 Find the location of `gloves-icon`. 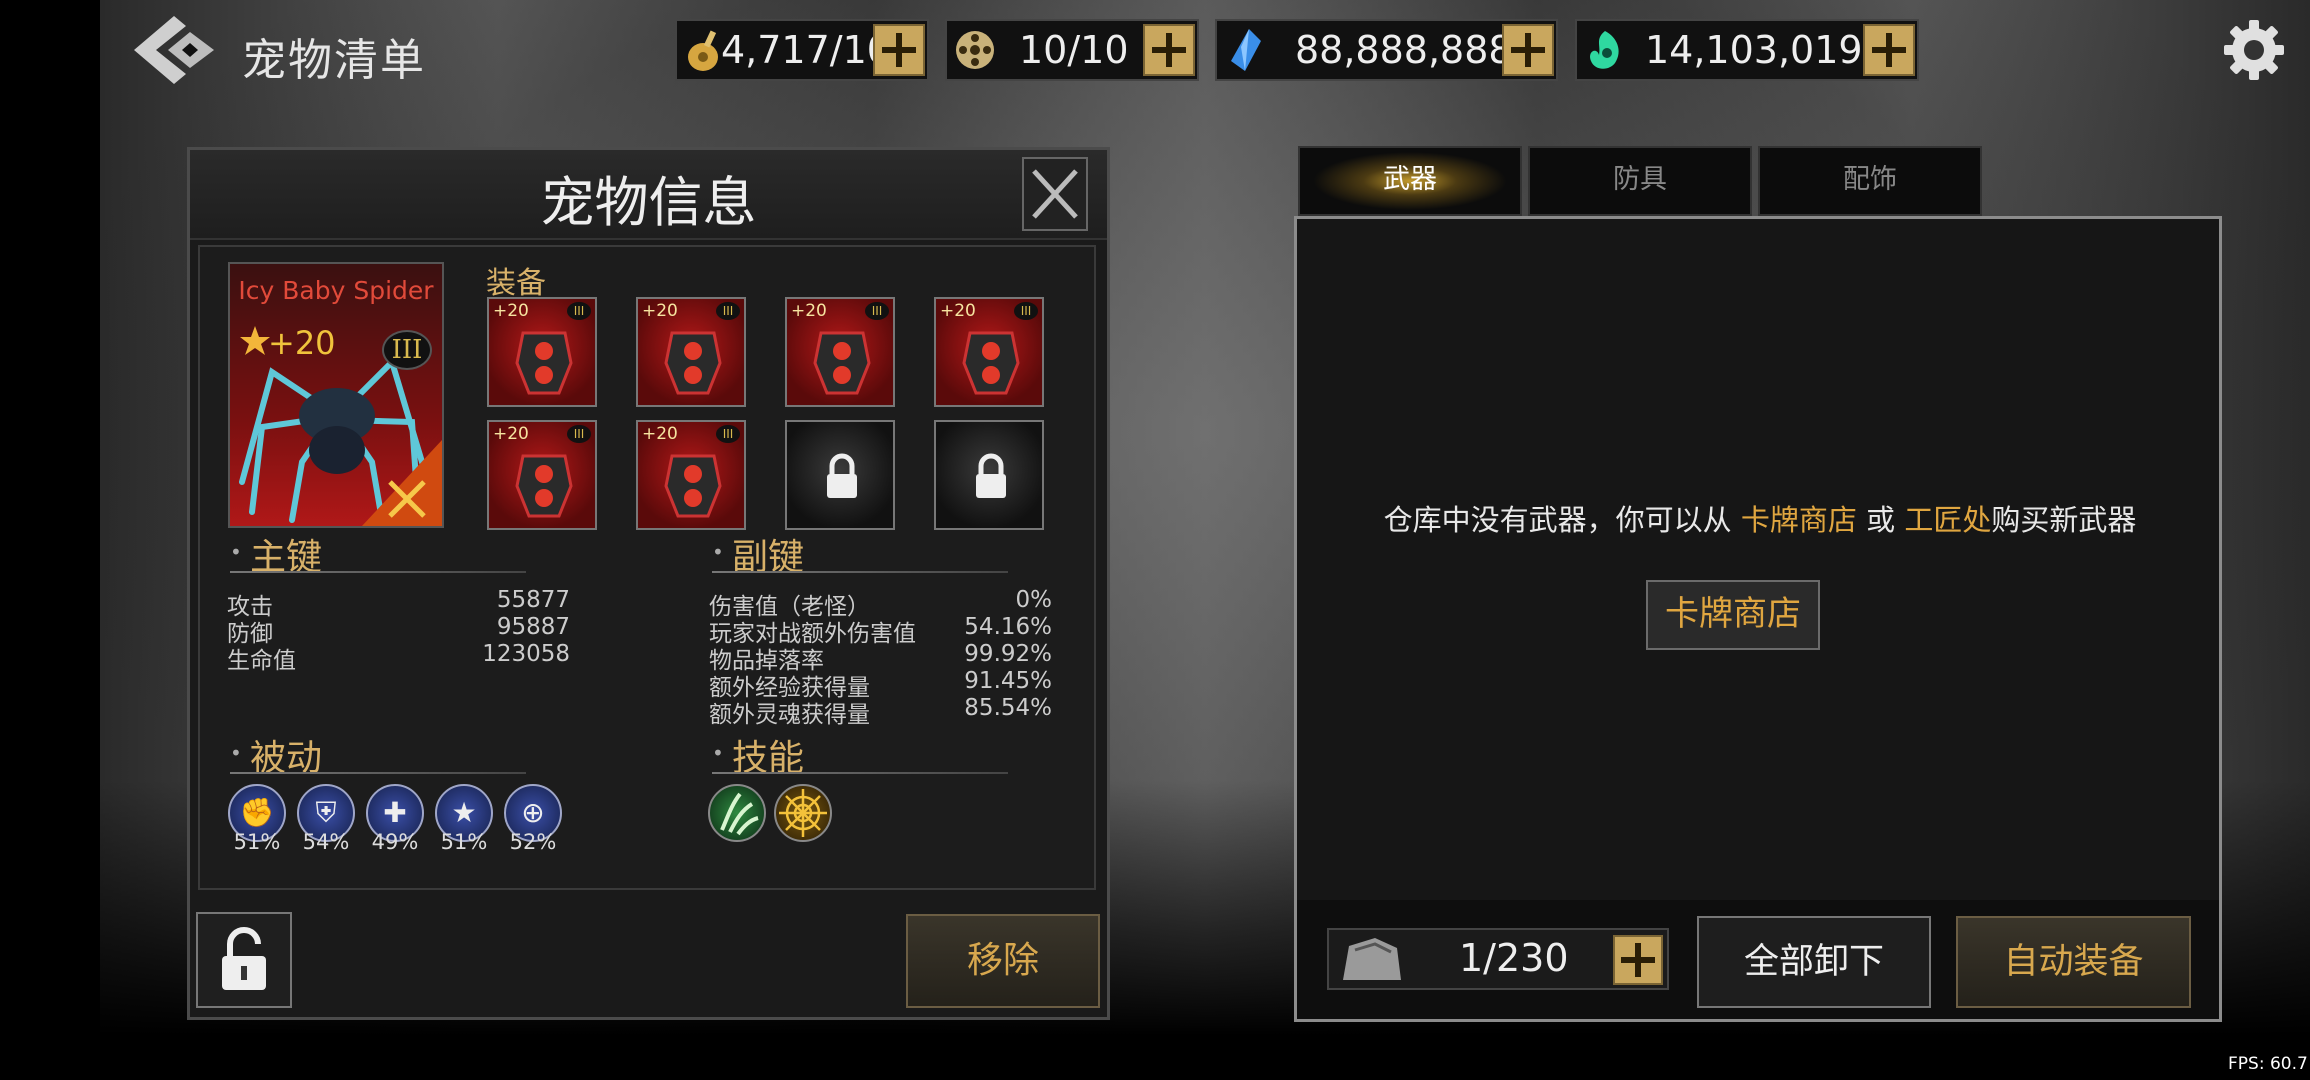

gloves-icon is located at coordinates (544, 484).